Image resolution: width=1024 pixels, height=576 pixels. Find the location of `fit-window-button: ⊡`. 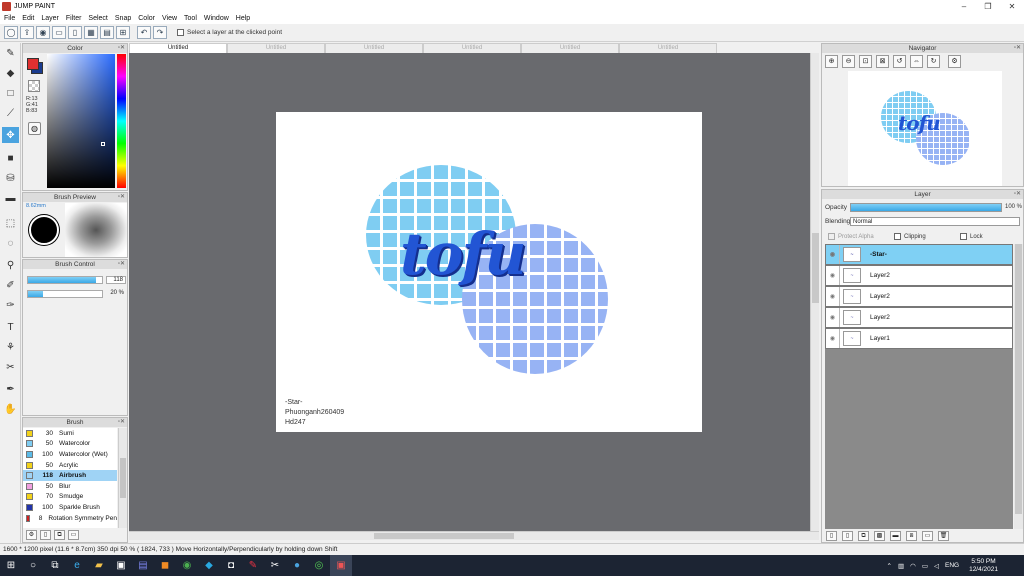

fit-window-button: ⊡ is located at coordinates (865, 61).